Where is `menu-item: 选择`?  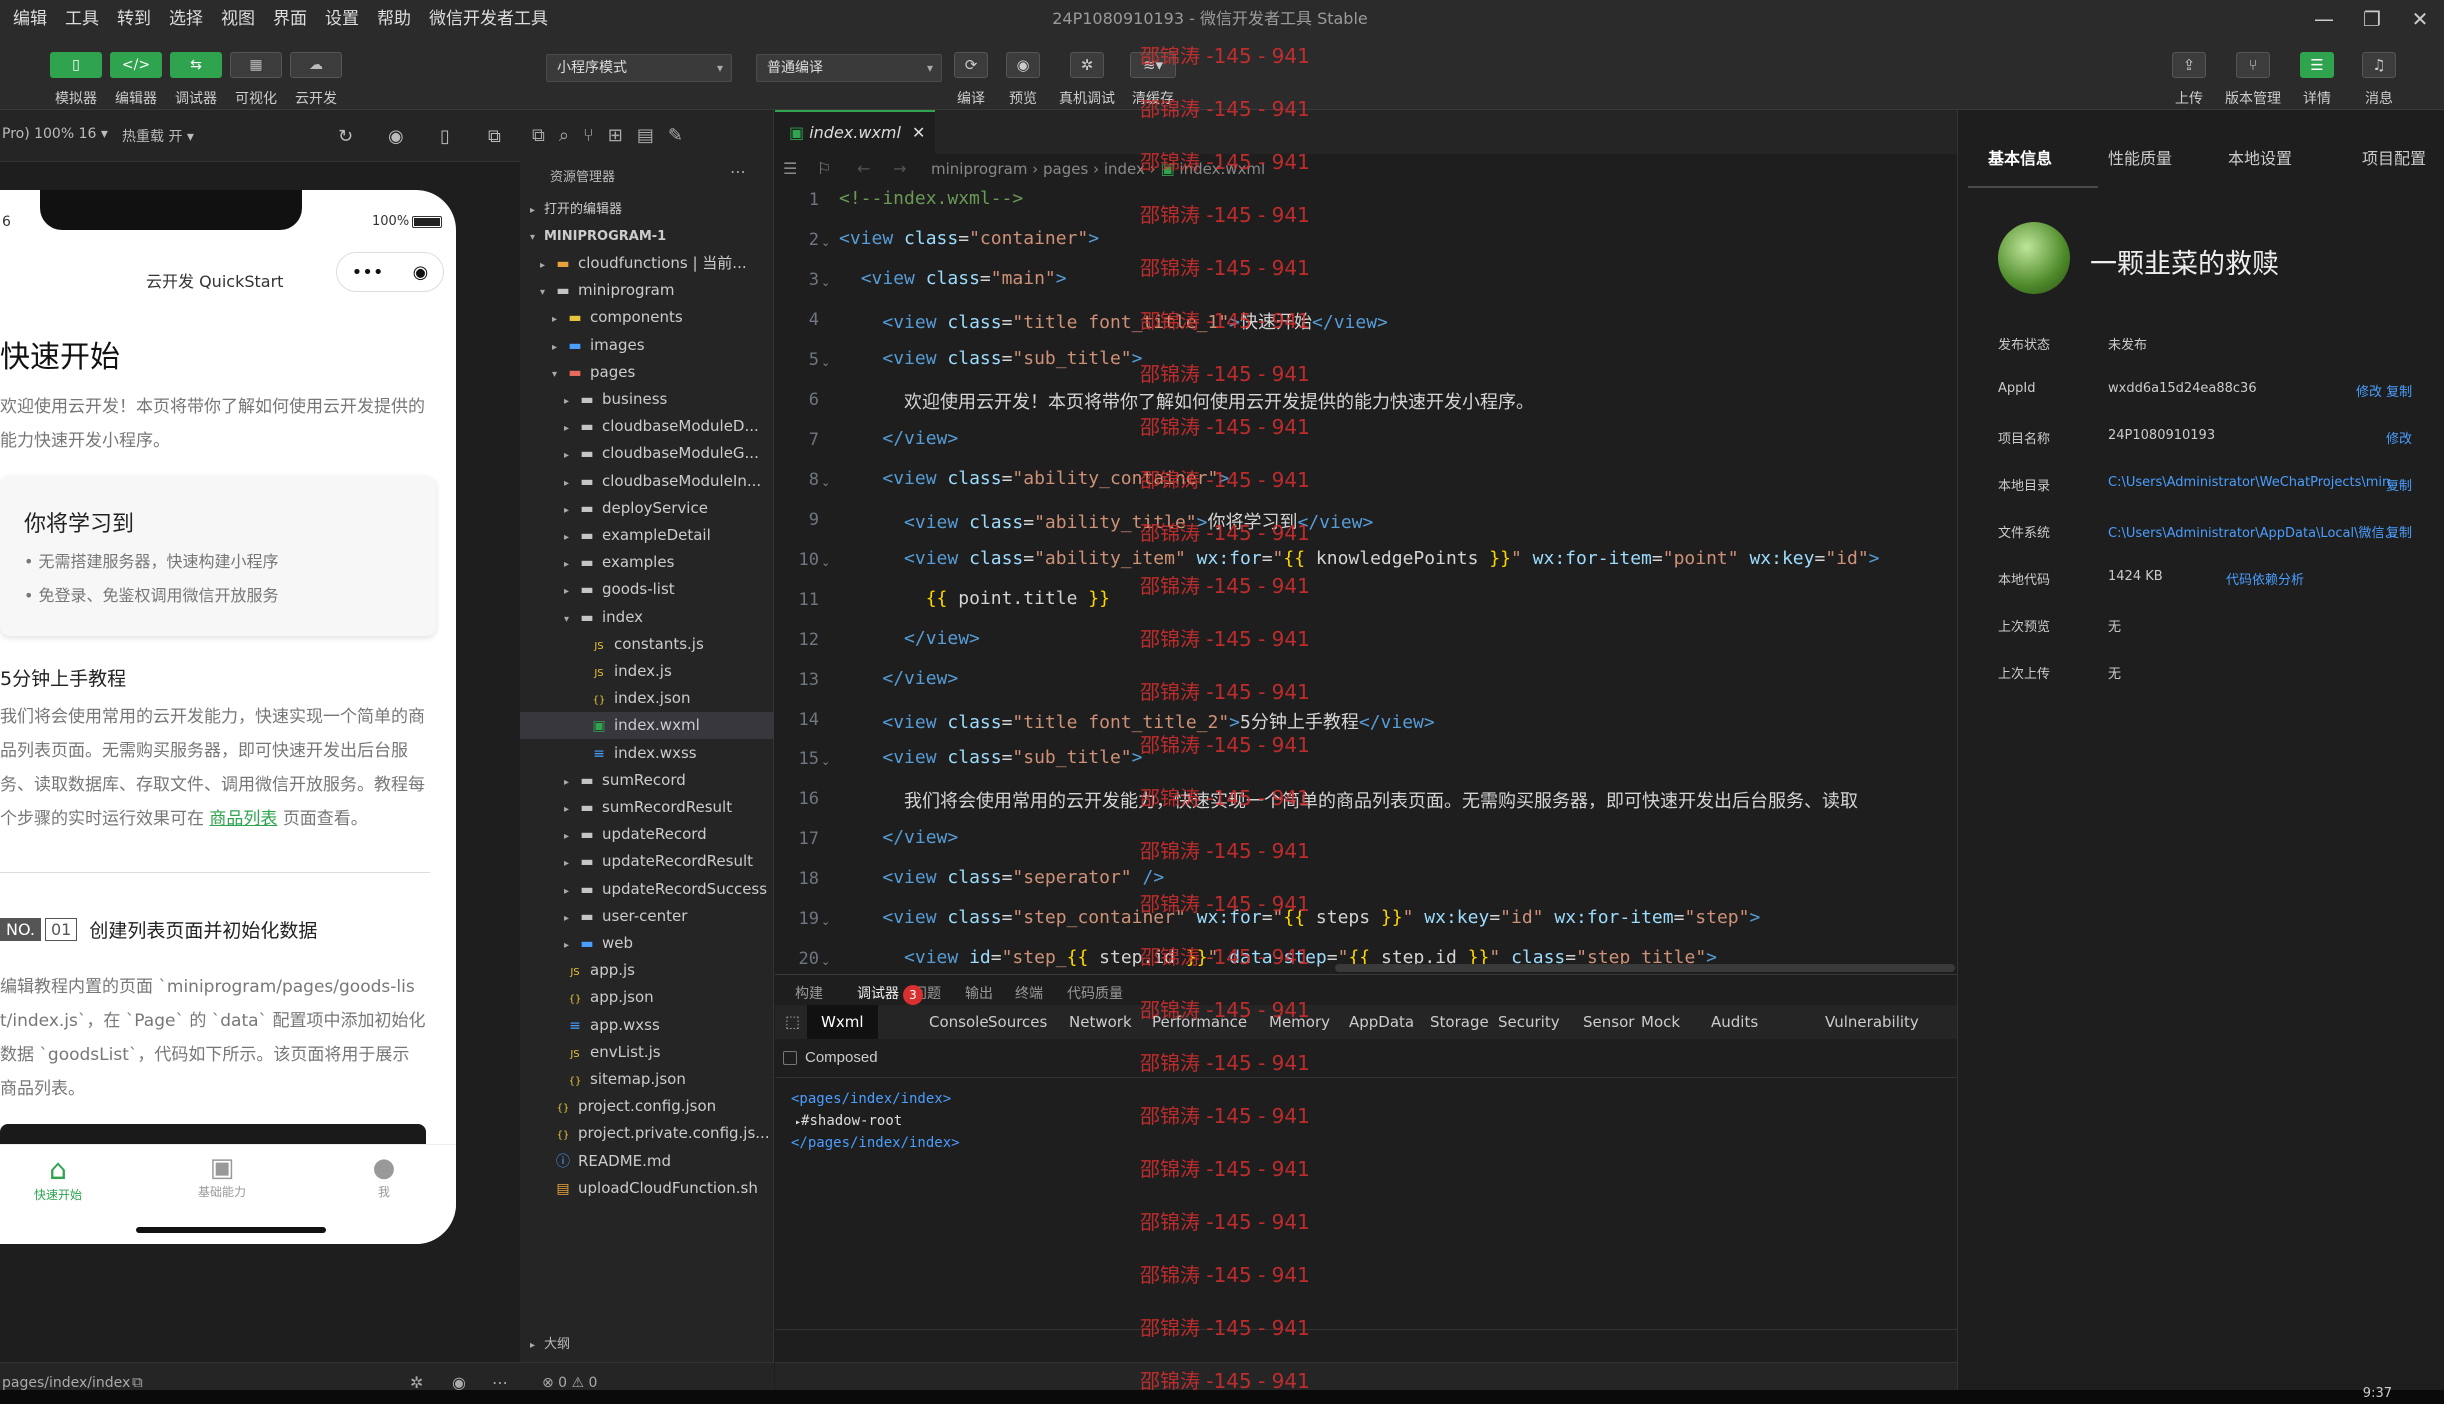
menu-item: 选择 is located at coordinates (186, 19).